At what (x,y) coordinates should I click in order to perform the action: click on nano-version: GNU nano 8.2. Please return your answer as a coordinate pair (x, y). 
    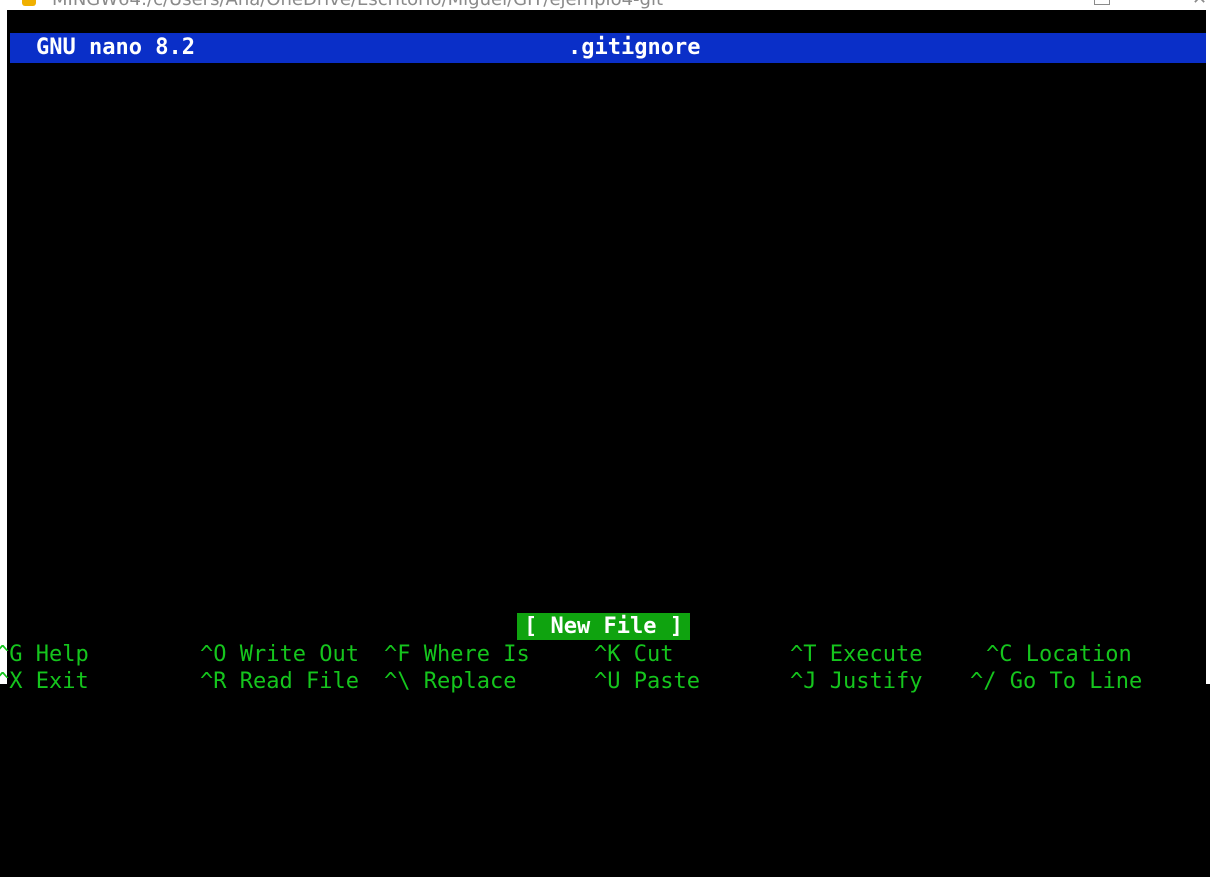
    Looking at the image, I should click on (115, 47).